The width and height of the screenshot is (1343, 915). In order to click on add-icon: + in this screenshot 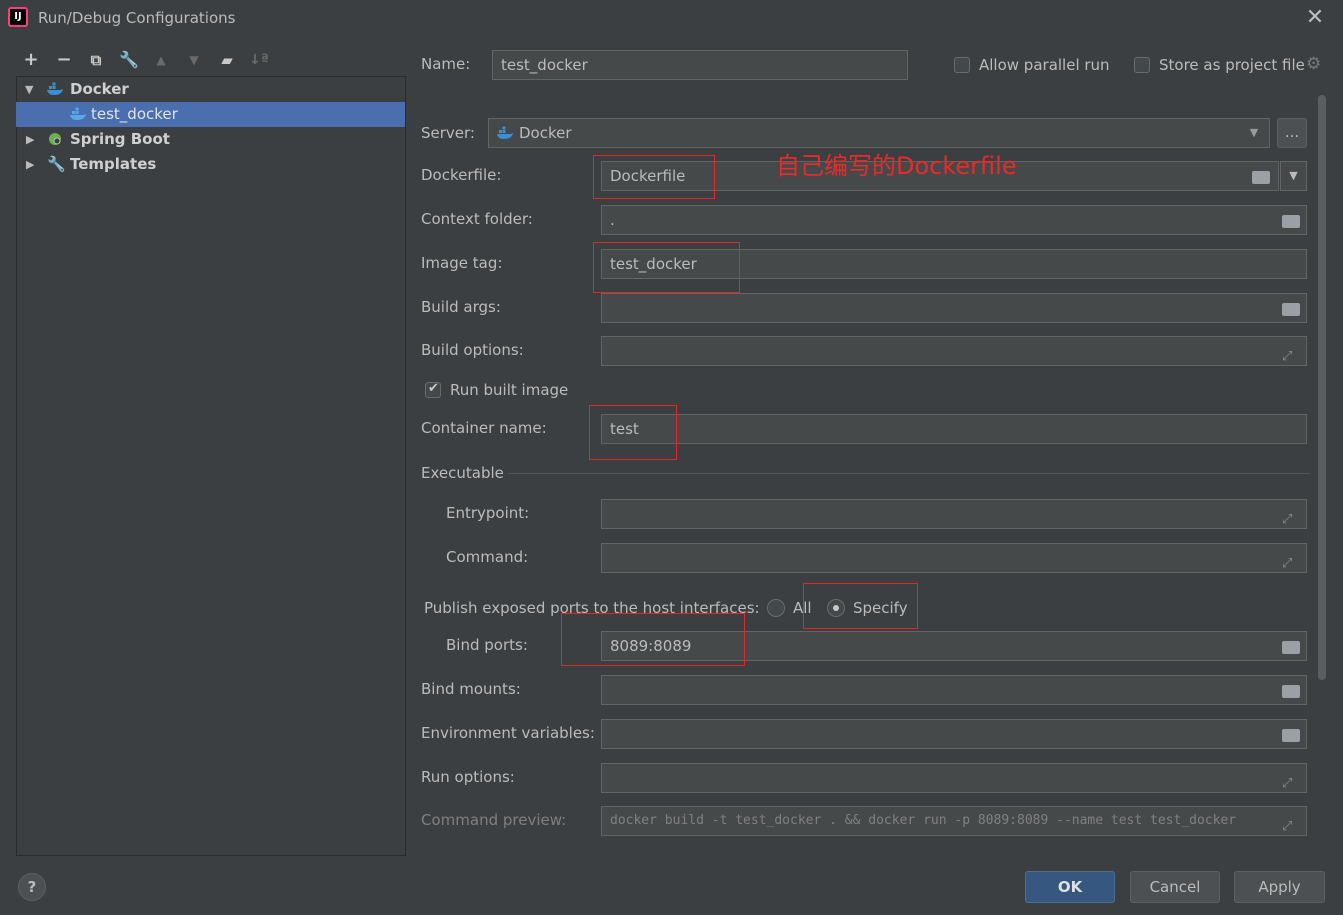, I will do `click(31, 60)`.